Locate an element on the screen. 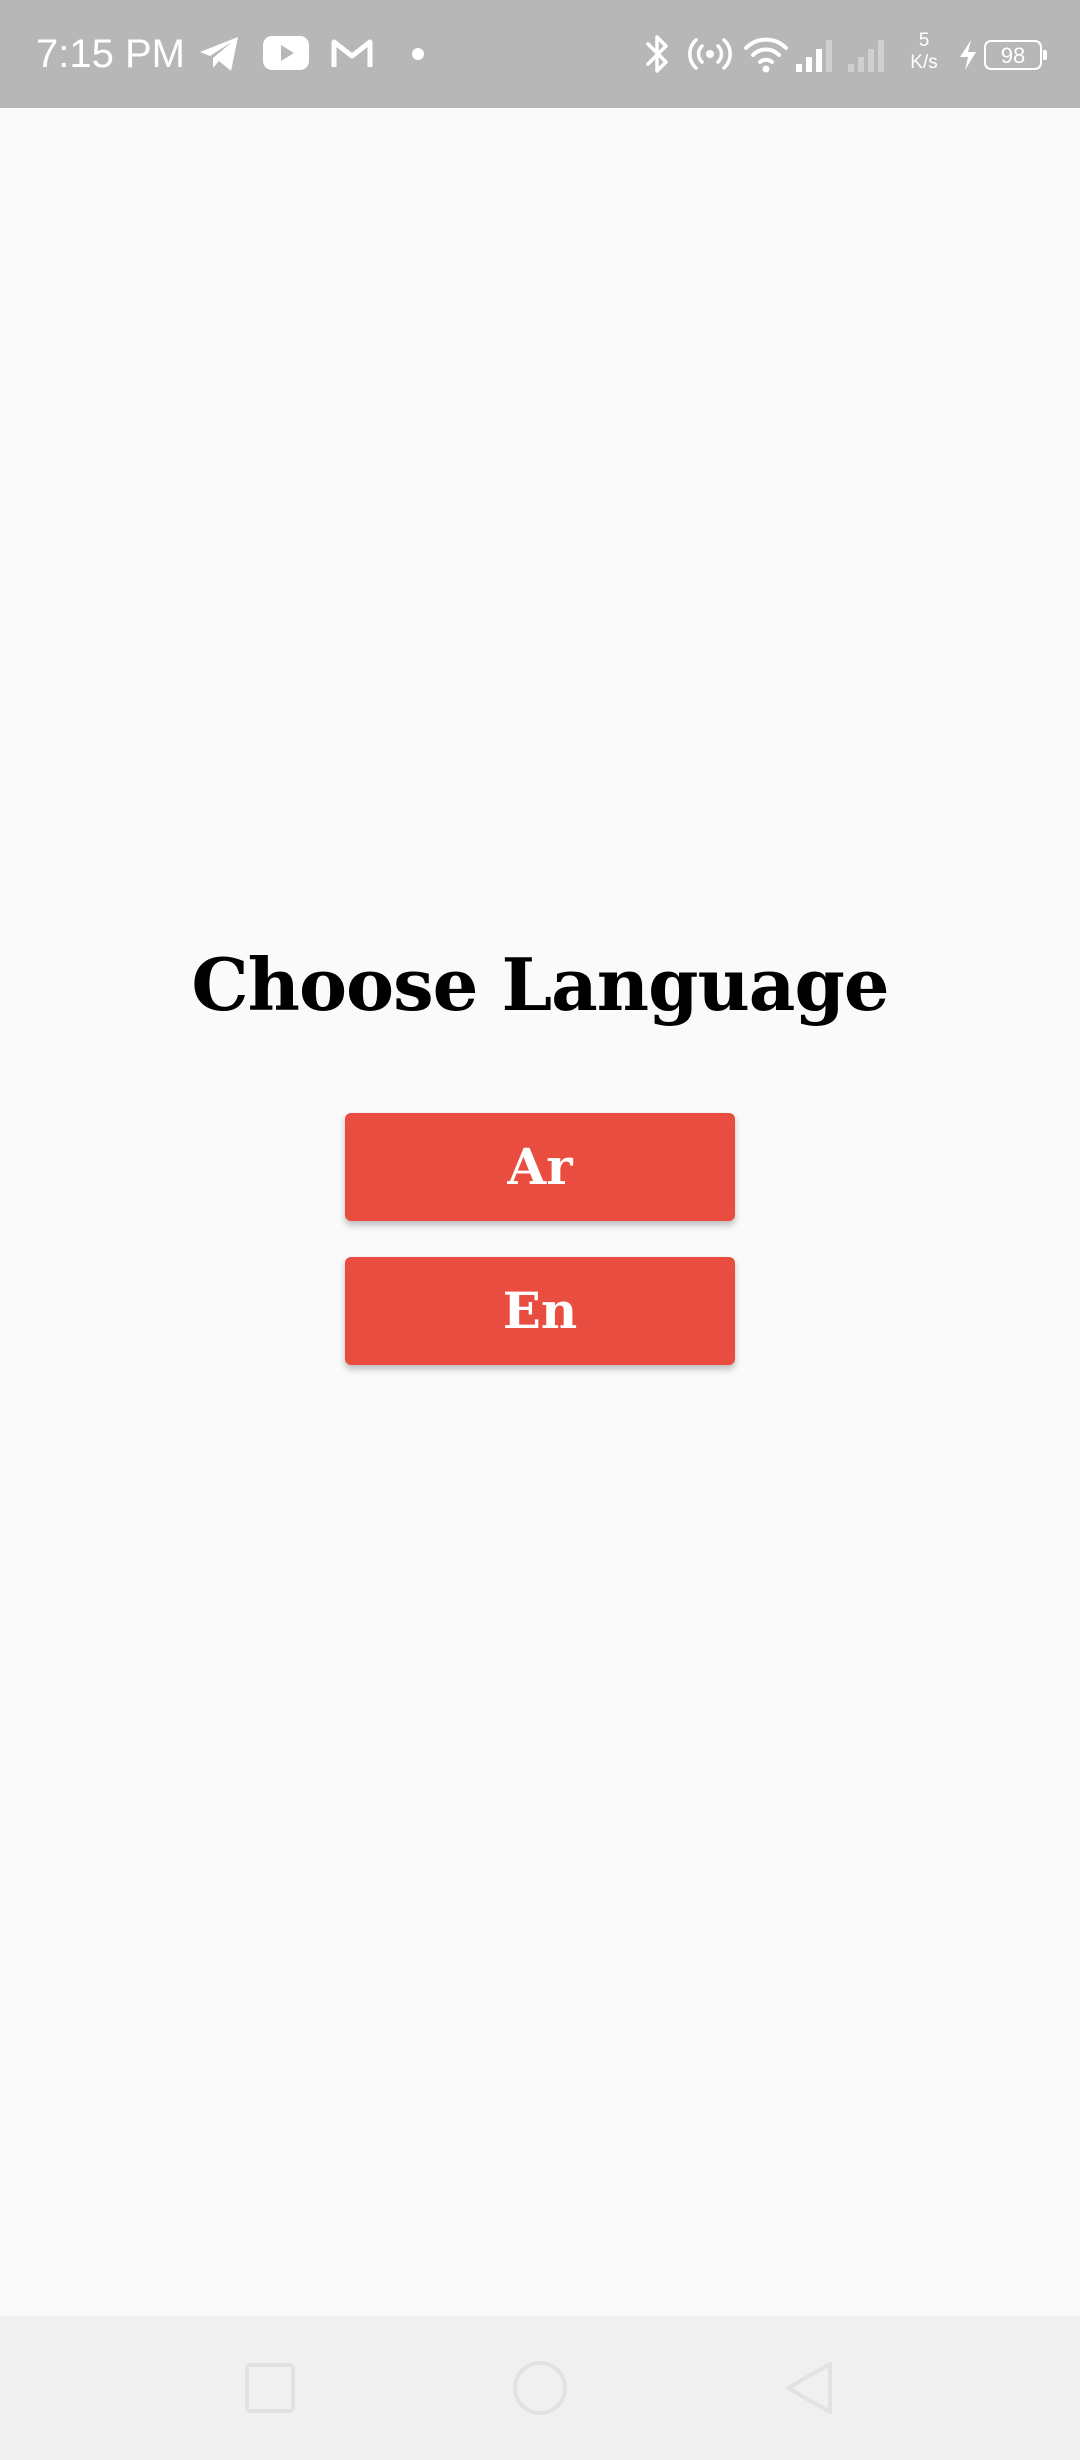 The width and height of the screenshot is (1080, 2460). net-speed-value: 5 is located at coordinates (924, 40).